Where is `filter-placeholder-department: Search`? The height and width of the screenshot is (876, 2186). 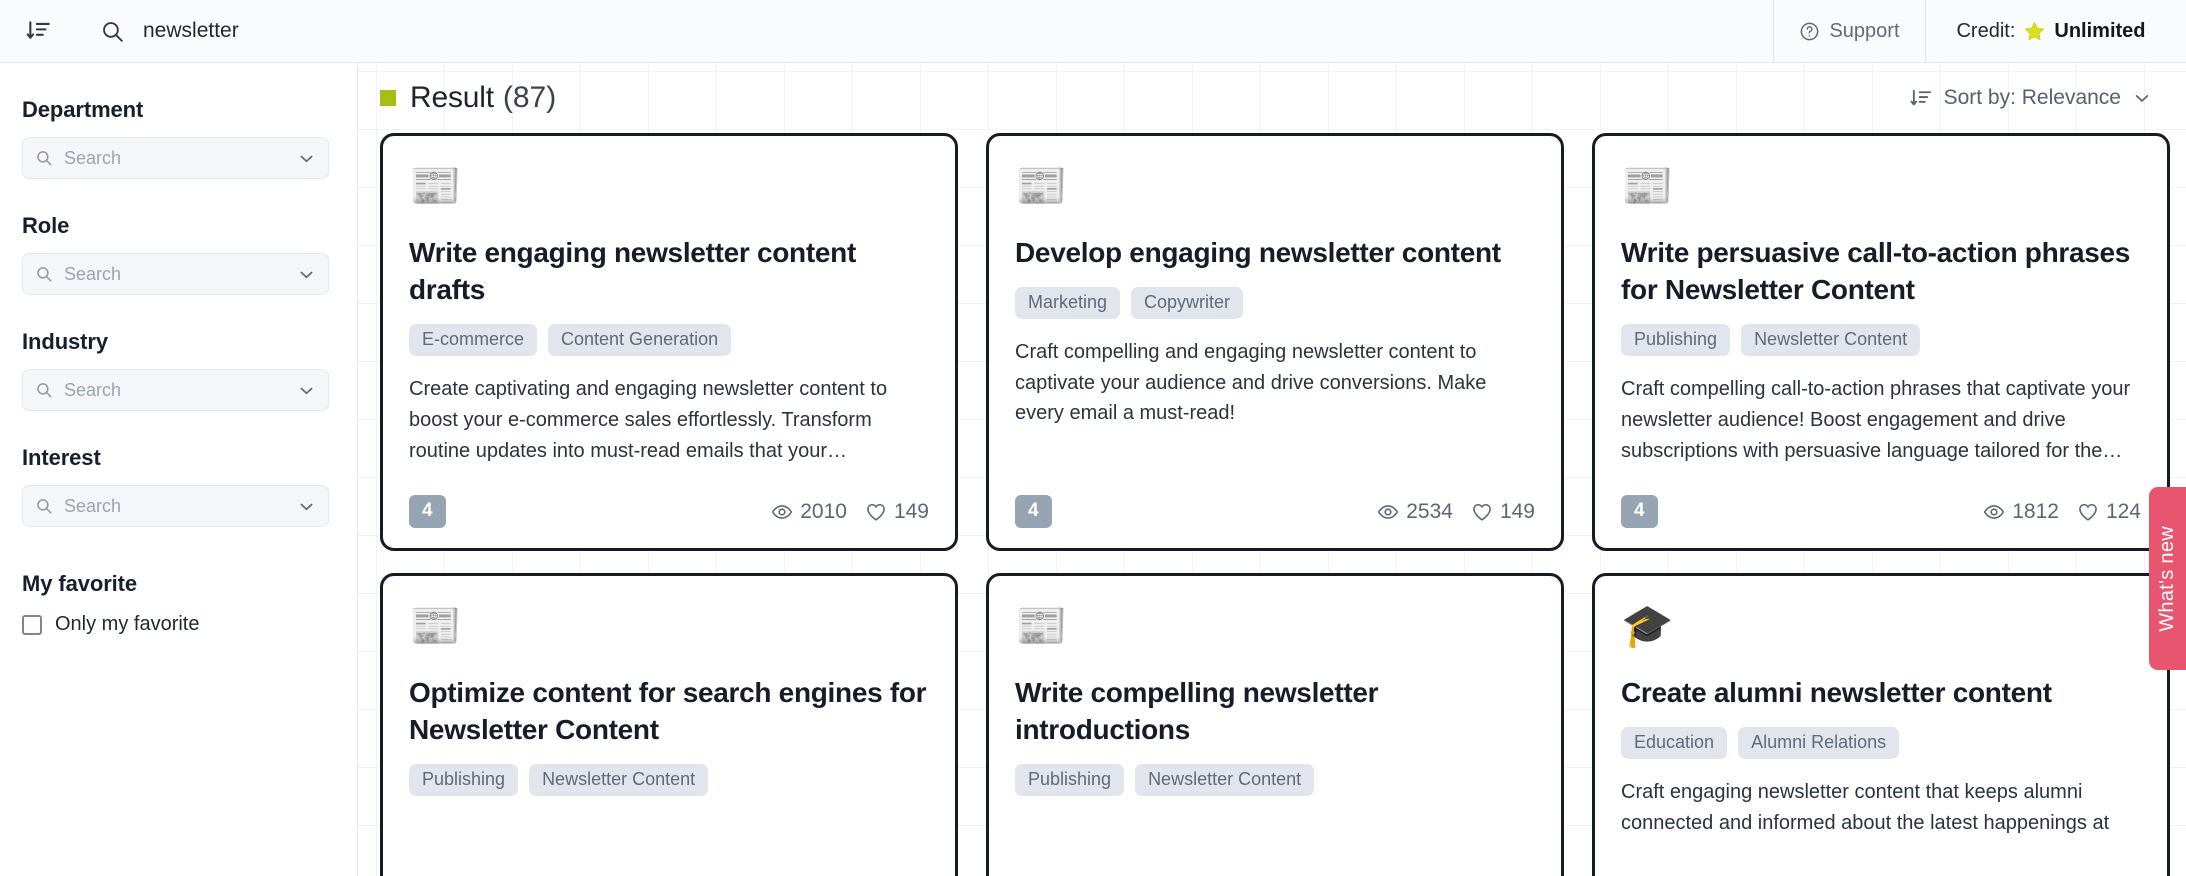 filter-placeholder-department: Search is located at coordinates (93, 157).